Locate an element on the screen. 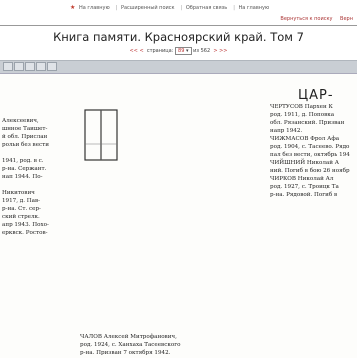 The height and width of the screenshot is (358, 357). fit-page-icon is located at coordinates (8, 66).